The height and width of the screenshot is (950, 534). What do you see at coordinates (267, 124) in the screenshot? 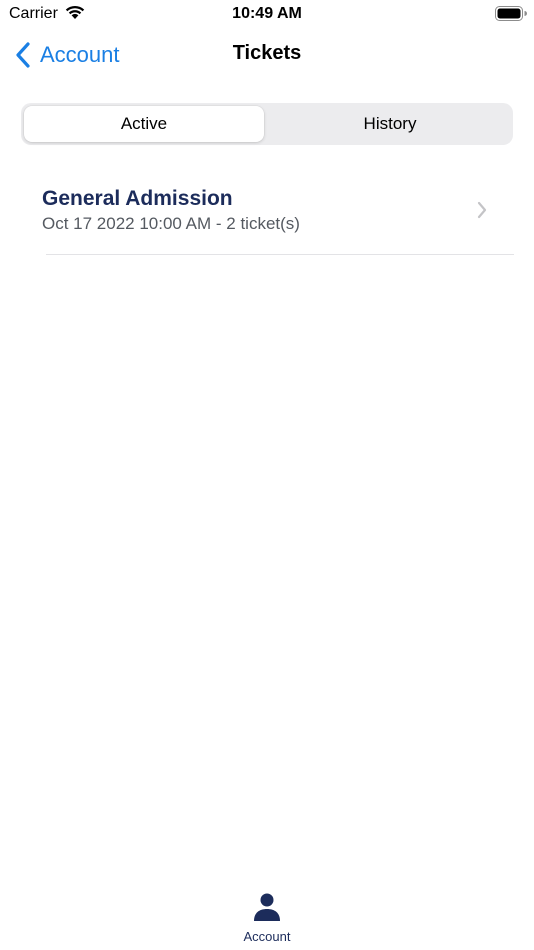
I see `tickets-segmented-control: Active History` at bounding box center [267, 124].